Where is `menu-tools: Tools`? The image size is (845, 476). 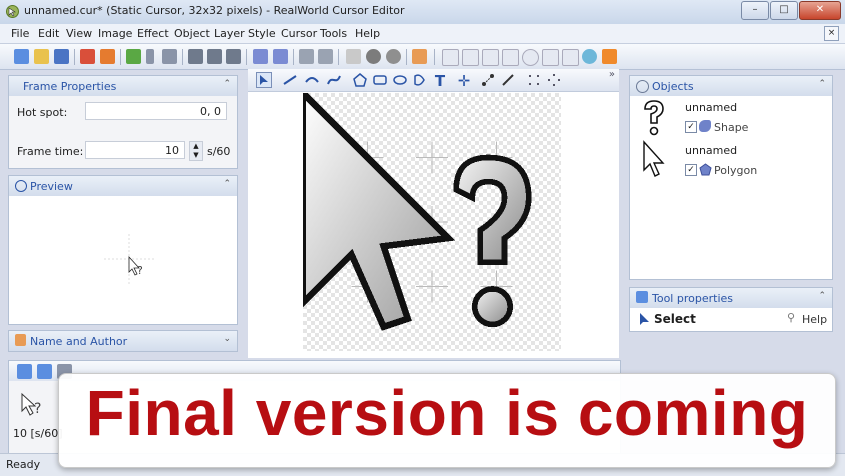 menu-tools: Tools is located at coordinates (333, 33).